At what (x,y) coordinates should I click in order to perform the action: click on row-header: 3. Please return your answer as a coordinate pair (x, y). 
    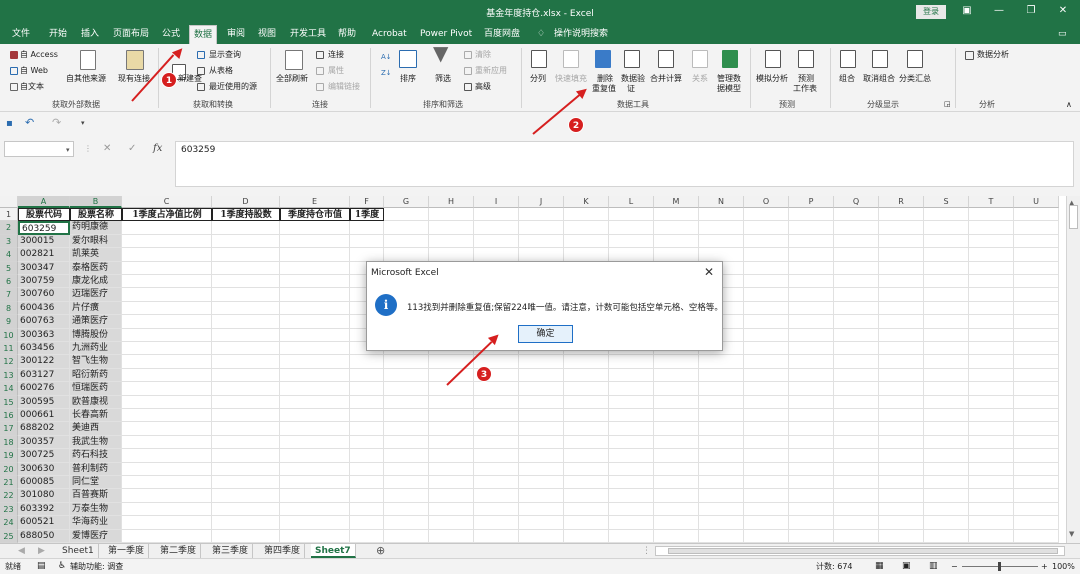
    Looking at the image, I should click on (9, 241).